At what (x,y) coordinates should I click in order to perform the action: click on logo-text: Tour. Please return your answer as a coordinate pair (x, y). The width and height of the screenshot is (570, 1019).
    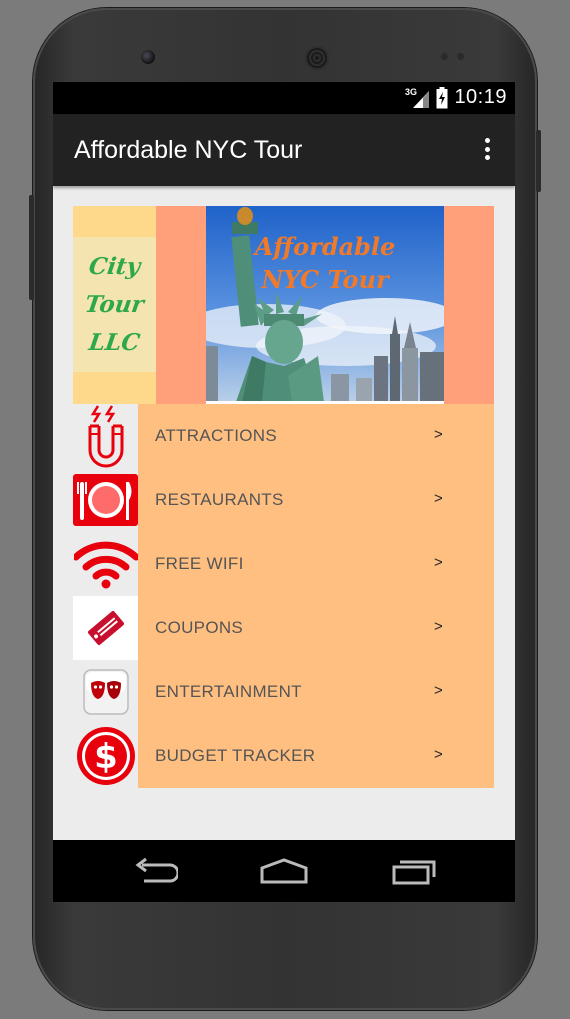
    Looking at the image, I should click on (114, 304).